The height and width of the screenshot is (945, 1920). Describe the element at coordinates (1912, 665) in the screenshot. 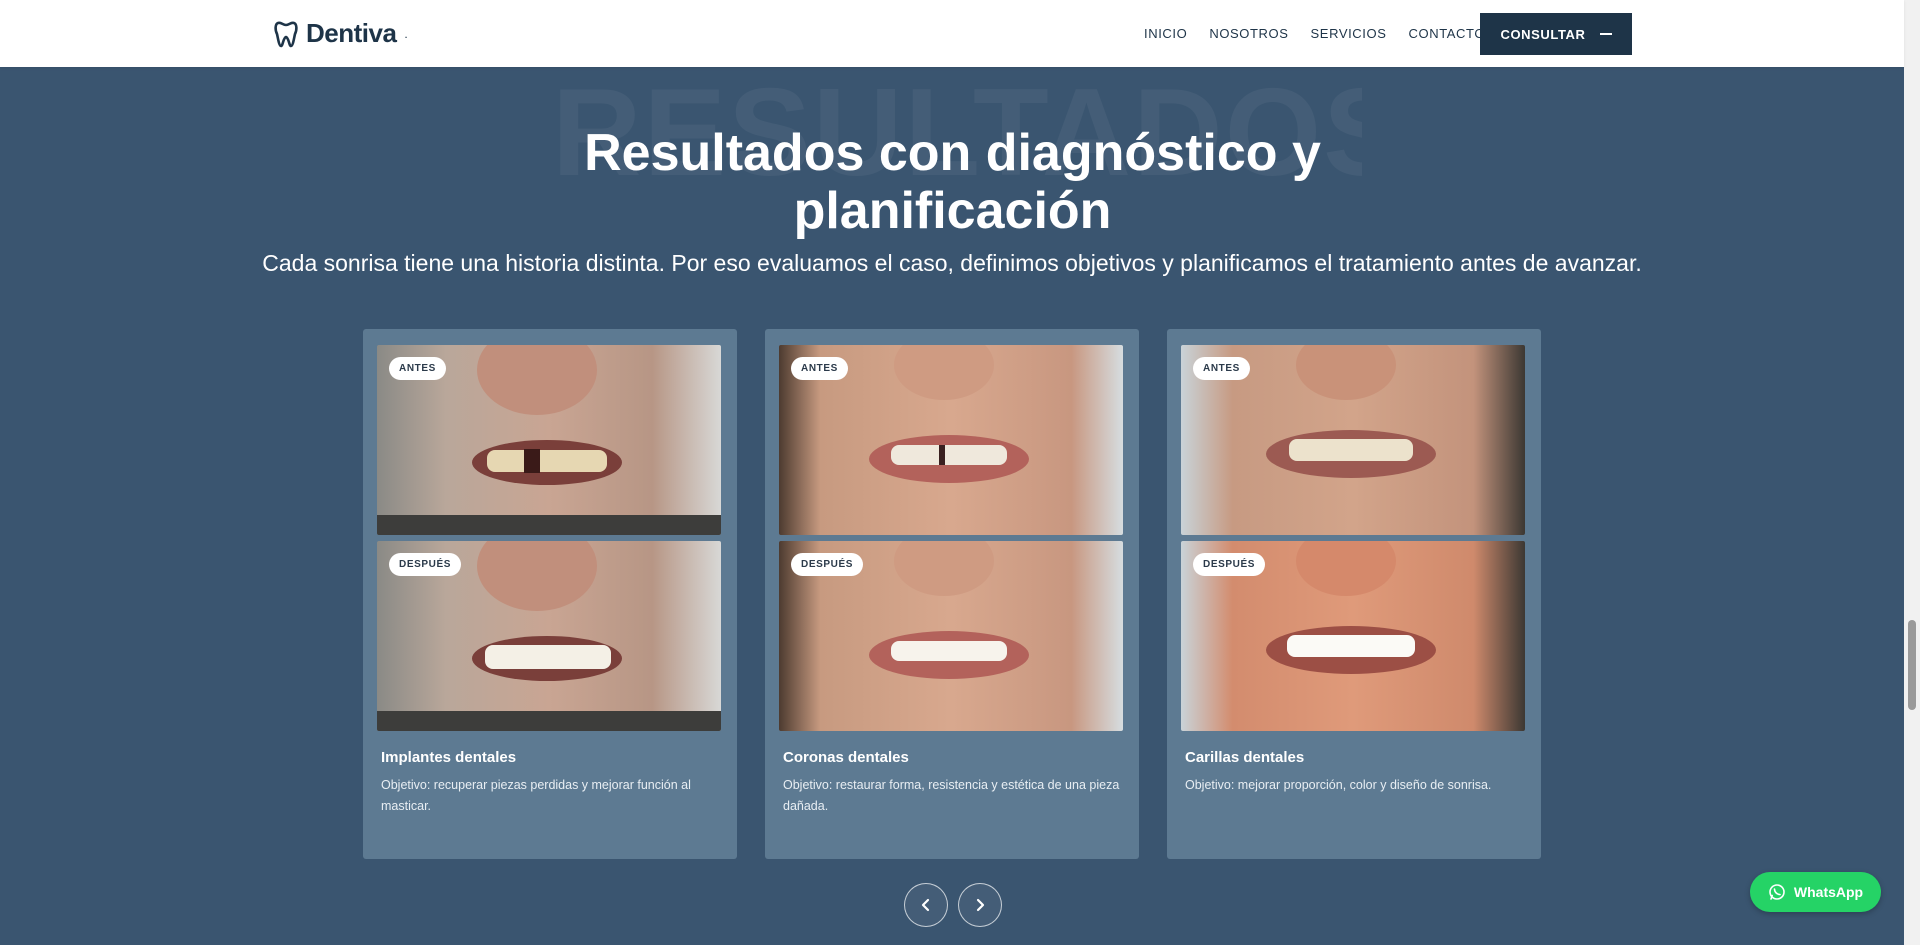

I see `scrollbar-thumb` at that location.